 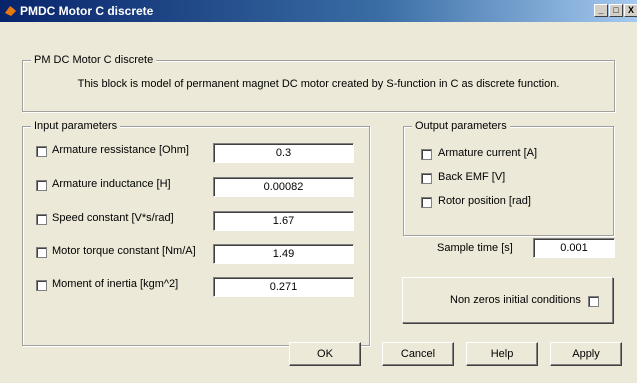 I want to click on armature-inductance-checkbox, so click(x=41, y=185).